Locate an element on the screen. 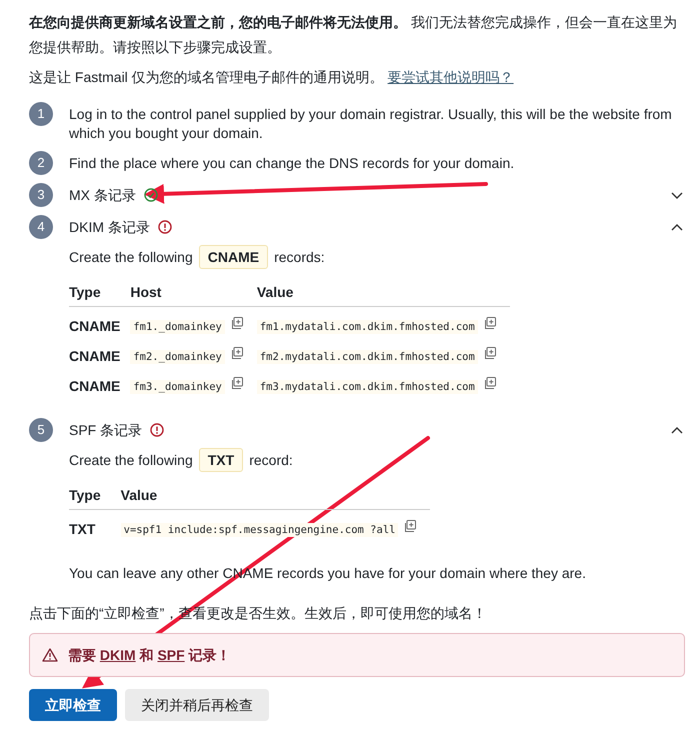 Image resolution: width=688 pixels, height=739 pixels. record-link: SPF is located at coordinates (171, 654).